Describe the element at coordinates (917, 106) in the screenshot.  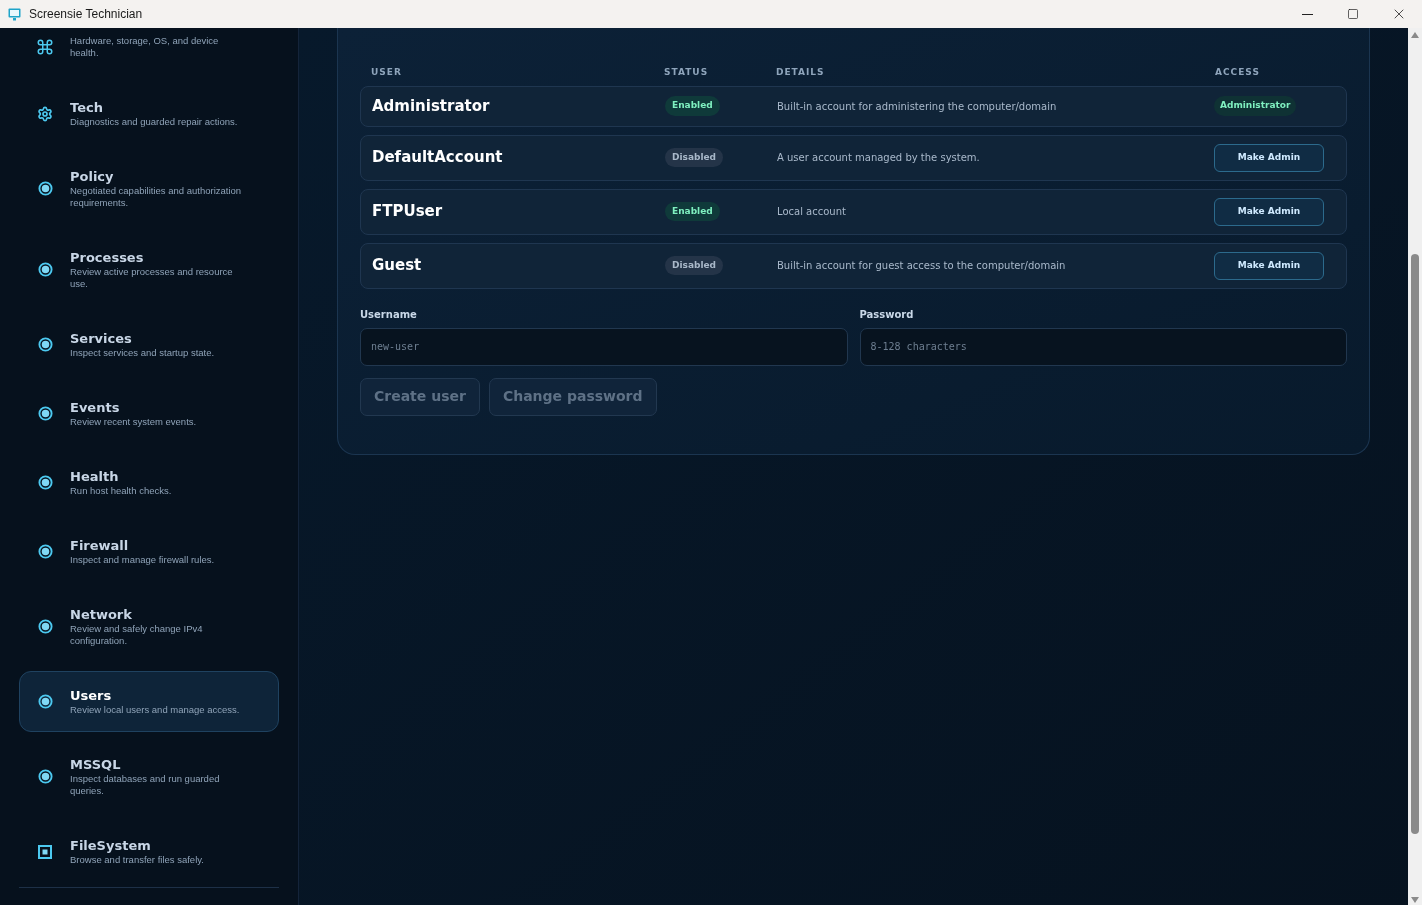
I see `user-details: Built-in account for administering the computer/domain` at that location.